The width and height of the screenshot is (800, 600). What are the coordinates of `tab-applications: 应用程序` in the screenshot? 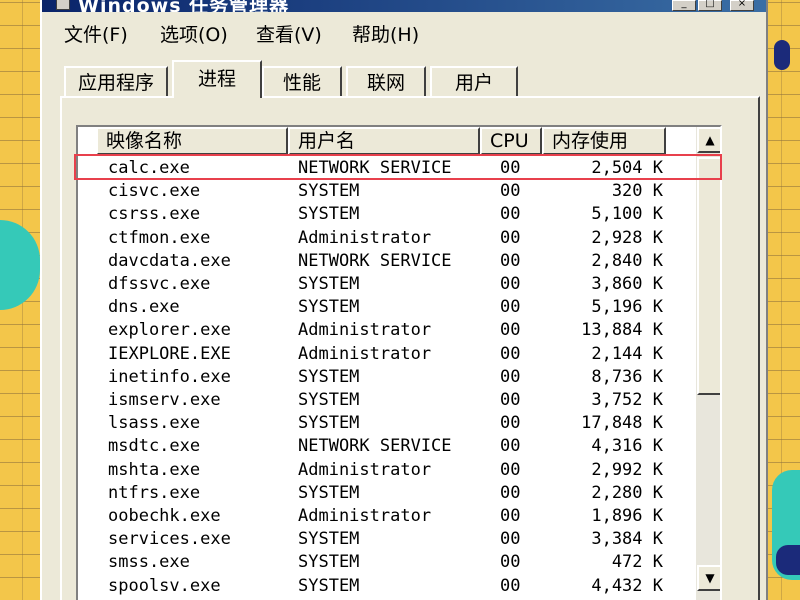 It's located at (116, 82).